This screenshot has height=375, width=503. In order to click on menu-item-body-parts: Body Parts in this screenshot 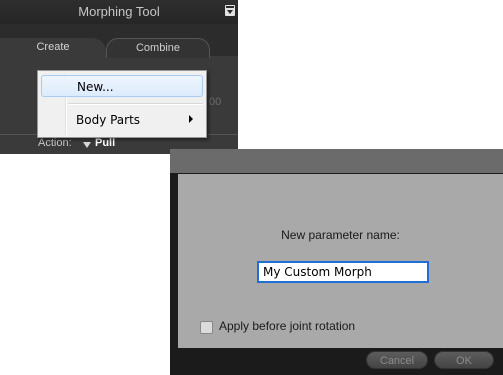, I will do `click(122, 120)`.